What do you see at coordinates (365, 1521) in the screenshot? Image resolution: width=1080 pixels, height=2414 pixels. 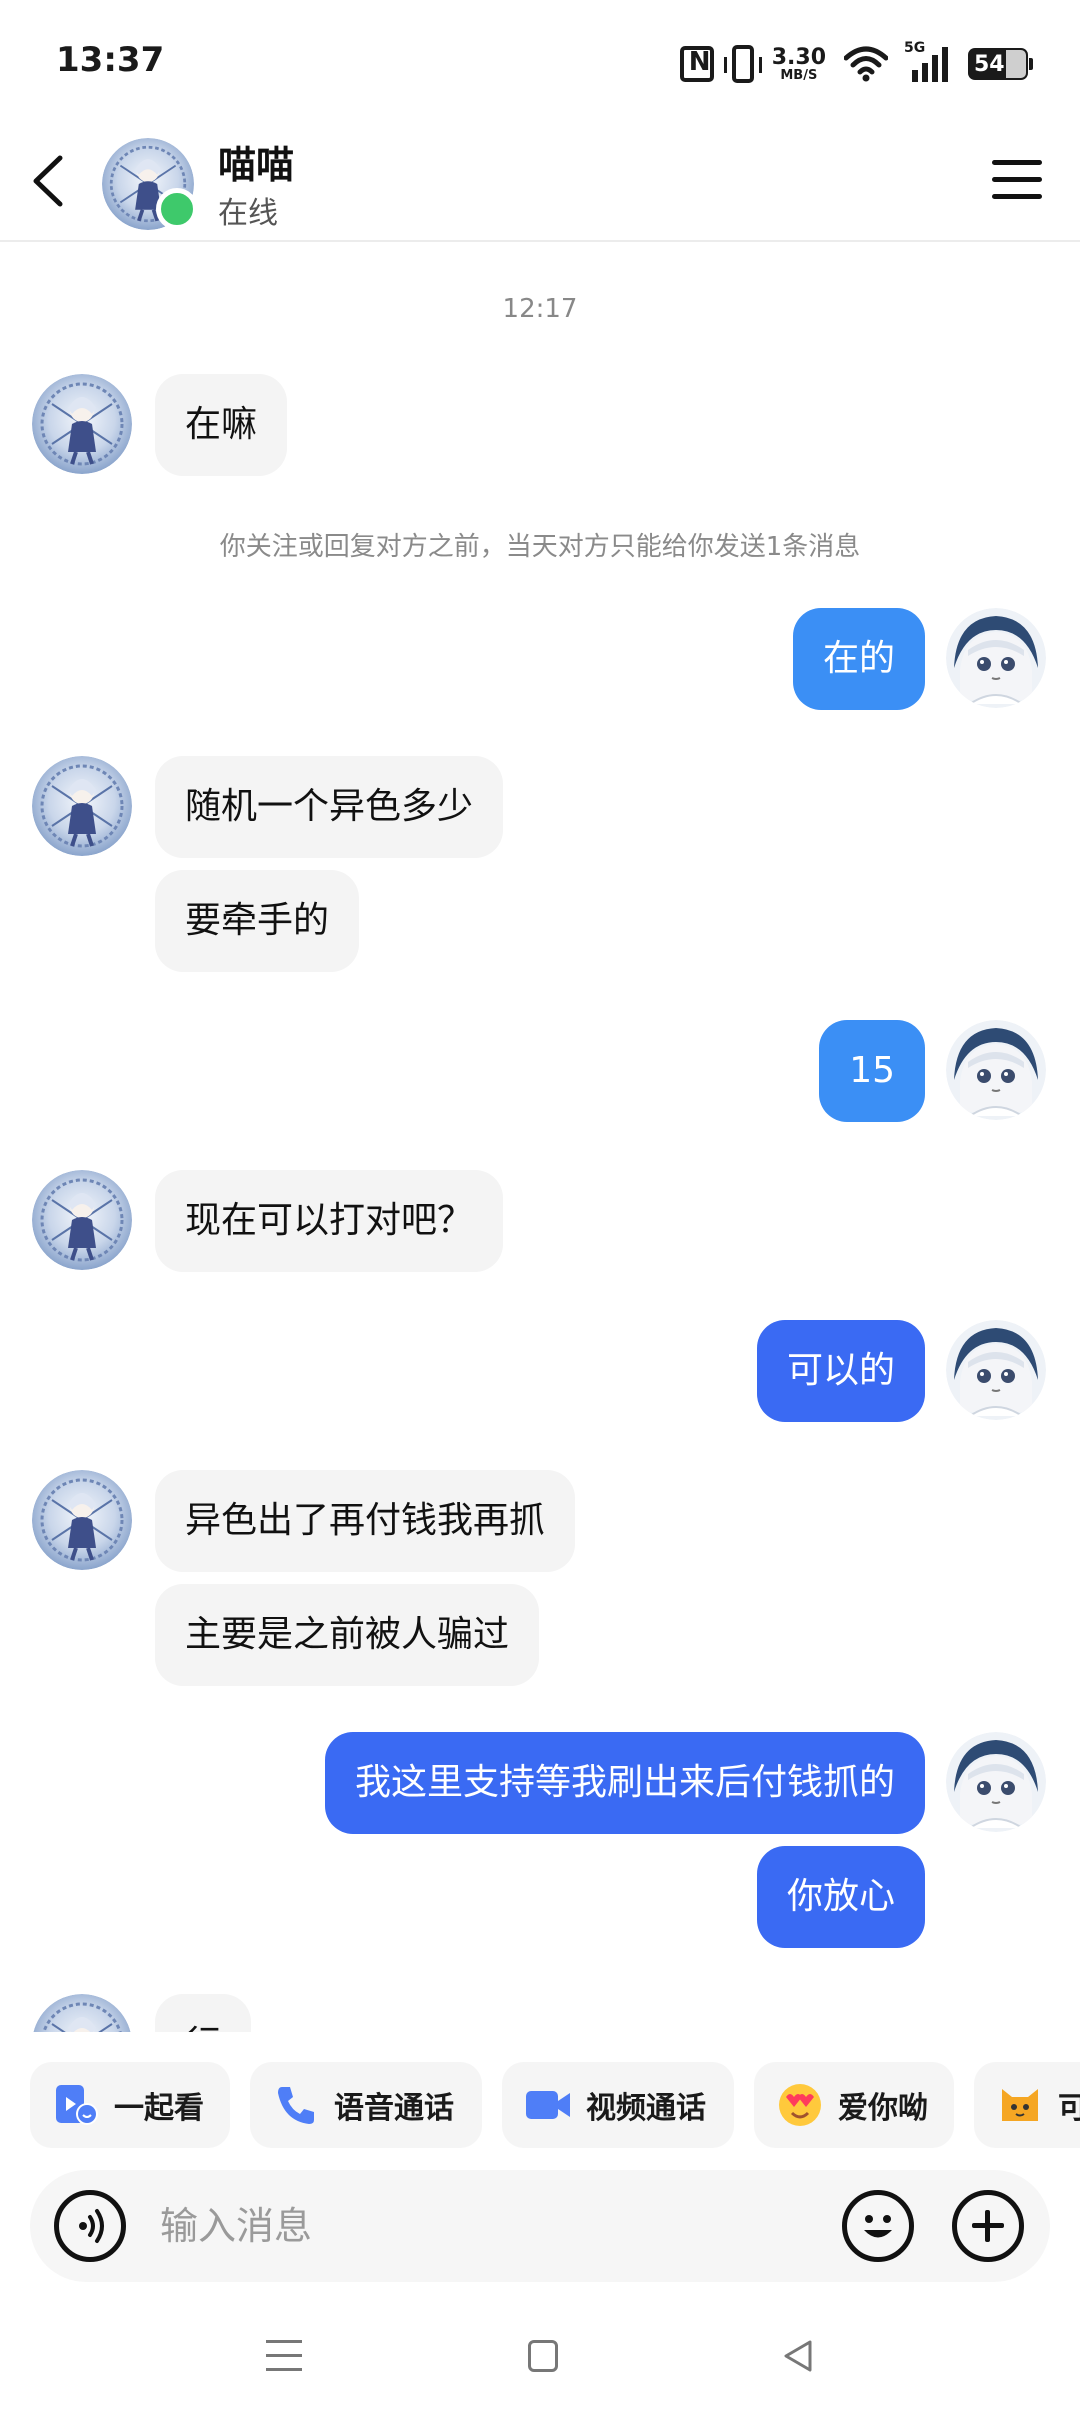 I see `incoming-message: 异色出了再付钱我再抓` at bounding box center [365, 1521].